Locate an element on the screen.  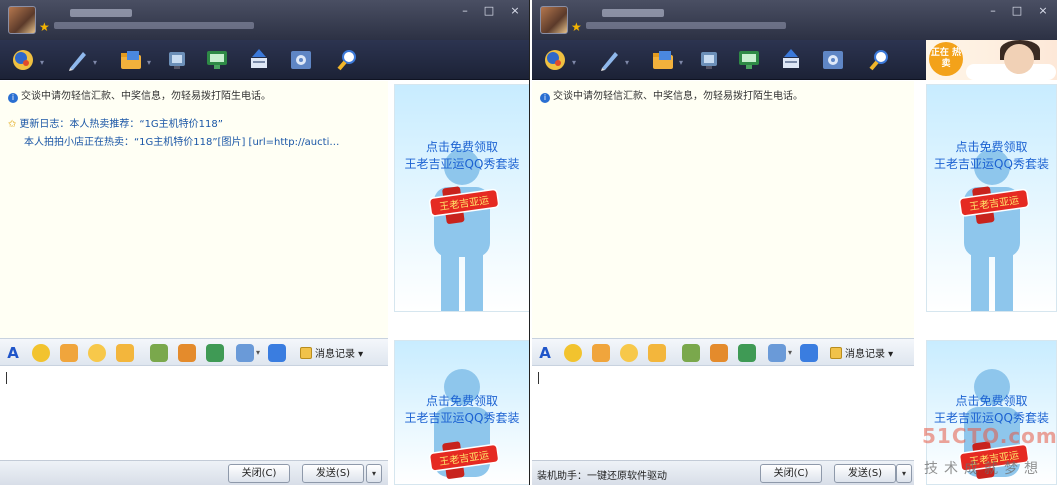
update-log-text: 更新日志：本人热卖推荐：“1G主机特价118” is located at coordinates (121, 124).